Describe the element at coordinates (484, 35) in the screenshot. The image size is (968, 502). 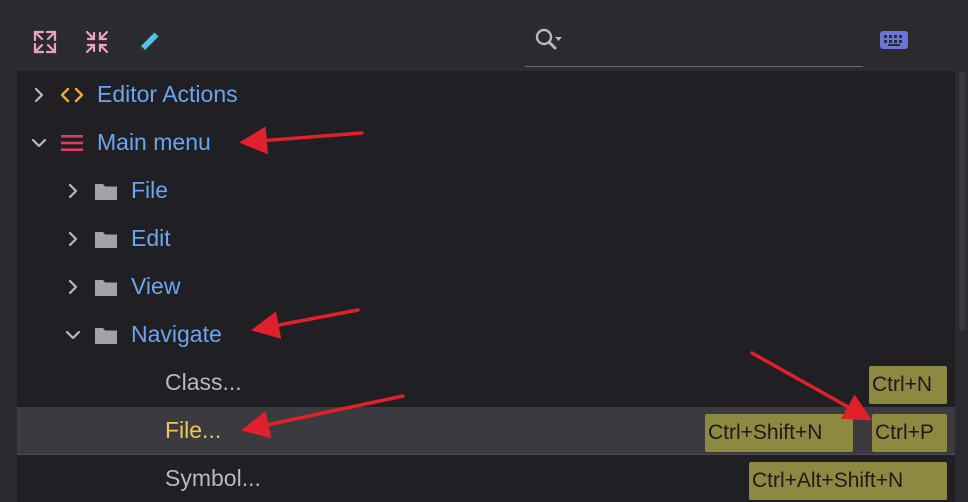
I see `toolbar` at that location.